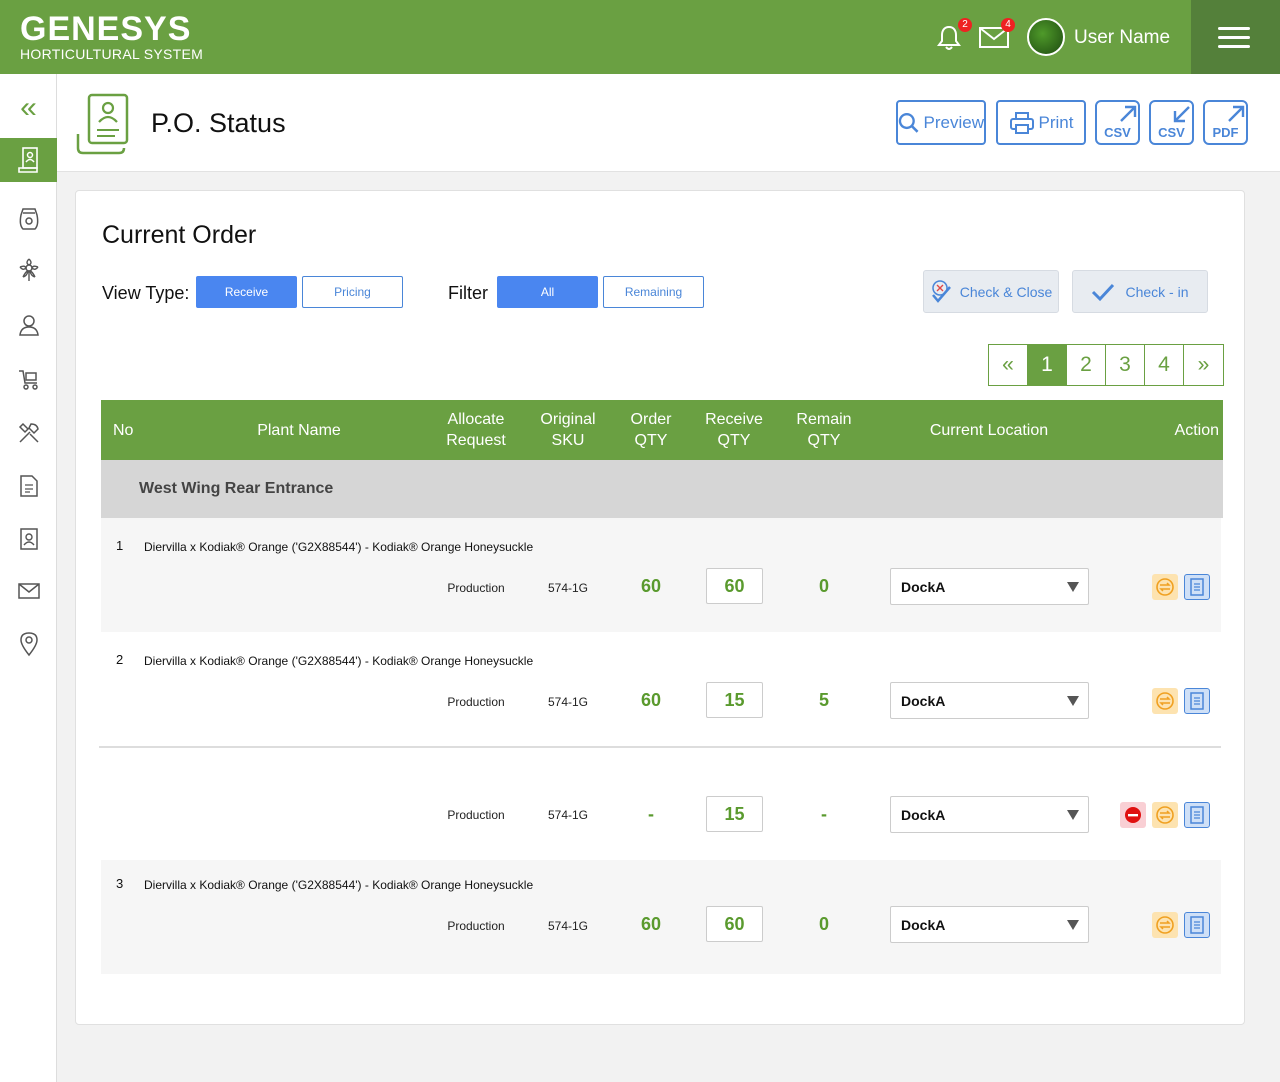 Image resolution: width=1280 pixels, height=1082 pixels. What do you see at coordinates (953, 122) in the screenshot?
I see `preview-label: Preview` at bounding box center [953, 122].